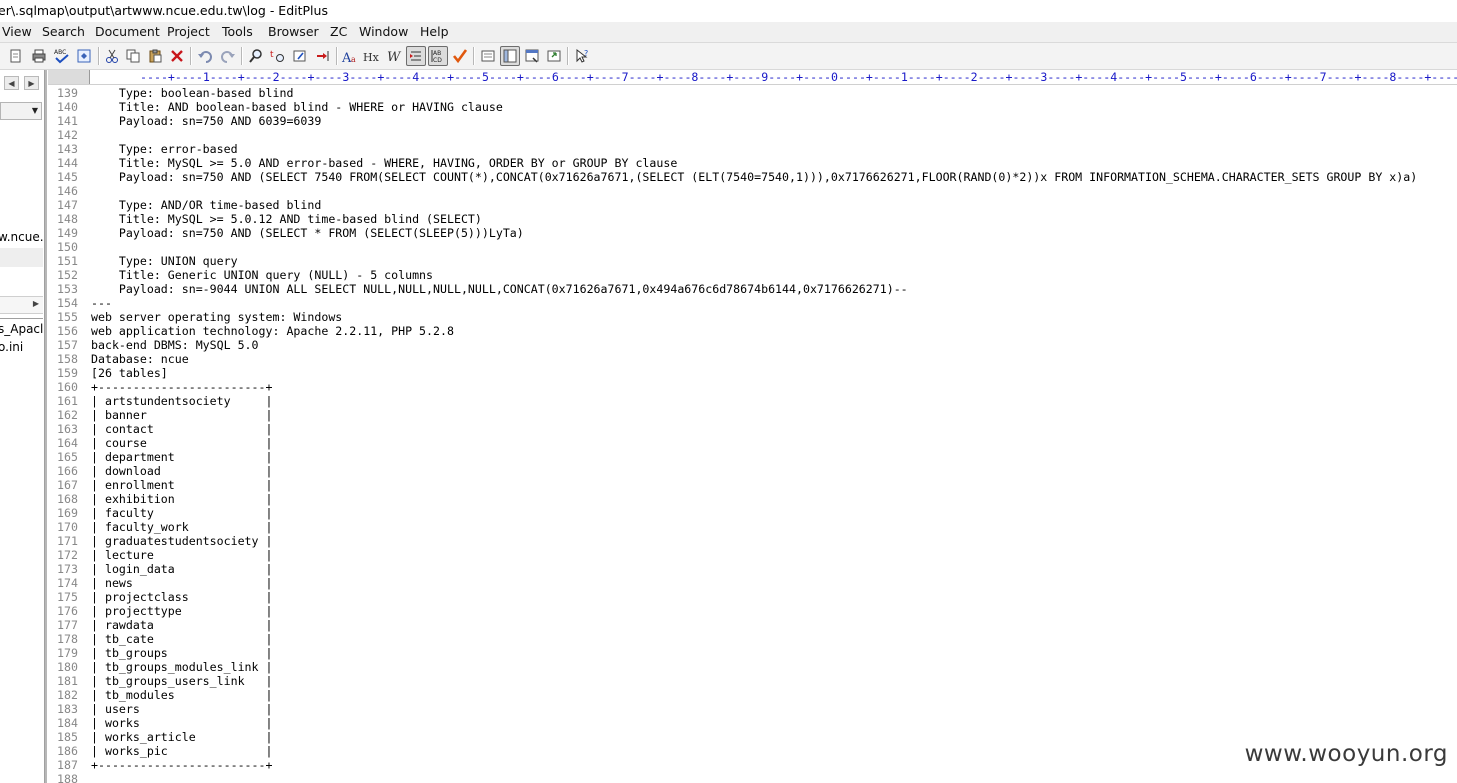 The image size is (1457, 783). Describe the element at coordinates (11, 347) in the screenshot. I see `file-item: o.ini` at that location.